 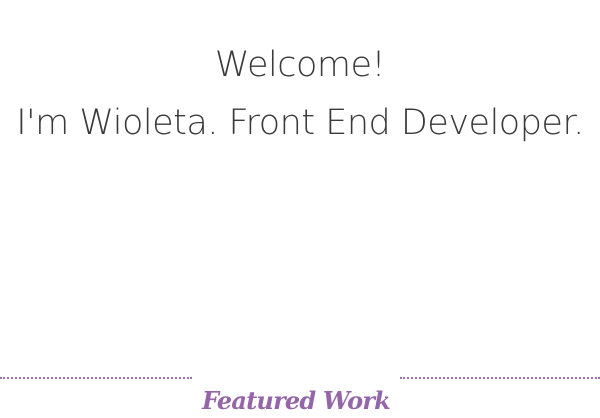 What do you see at coordinates (296, 400) in the screenshot?
I see `featured-work-heading: Featured Work` at bounding box center [296, 400].